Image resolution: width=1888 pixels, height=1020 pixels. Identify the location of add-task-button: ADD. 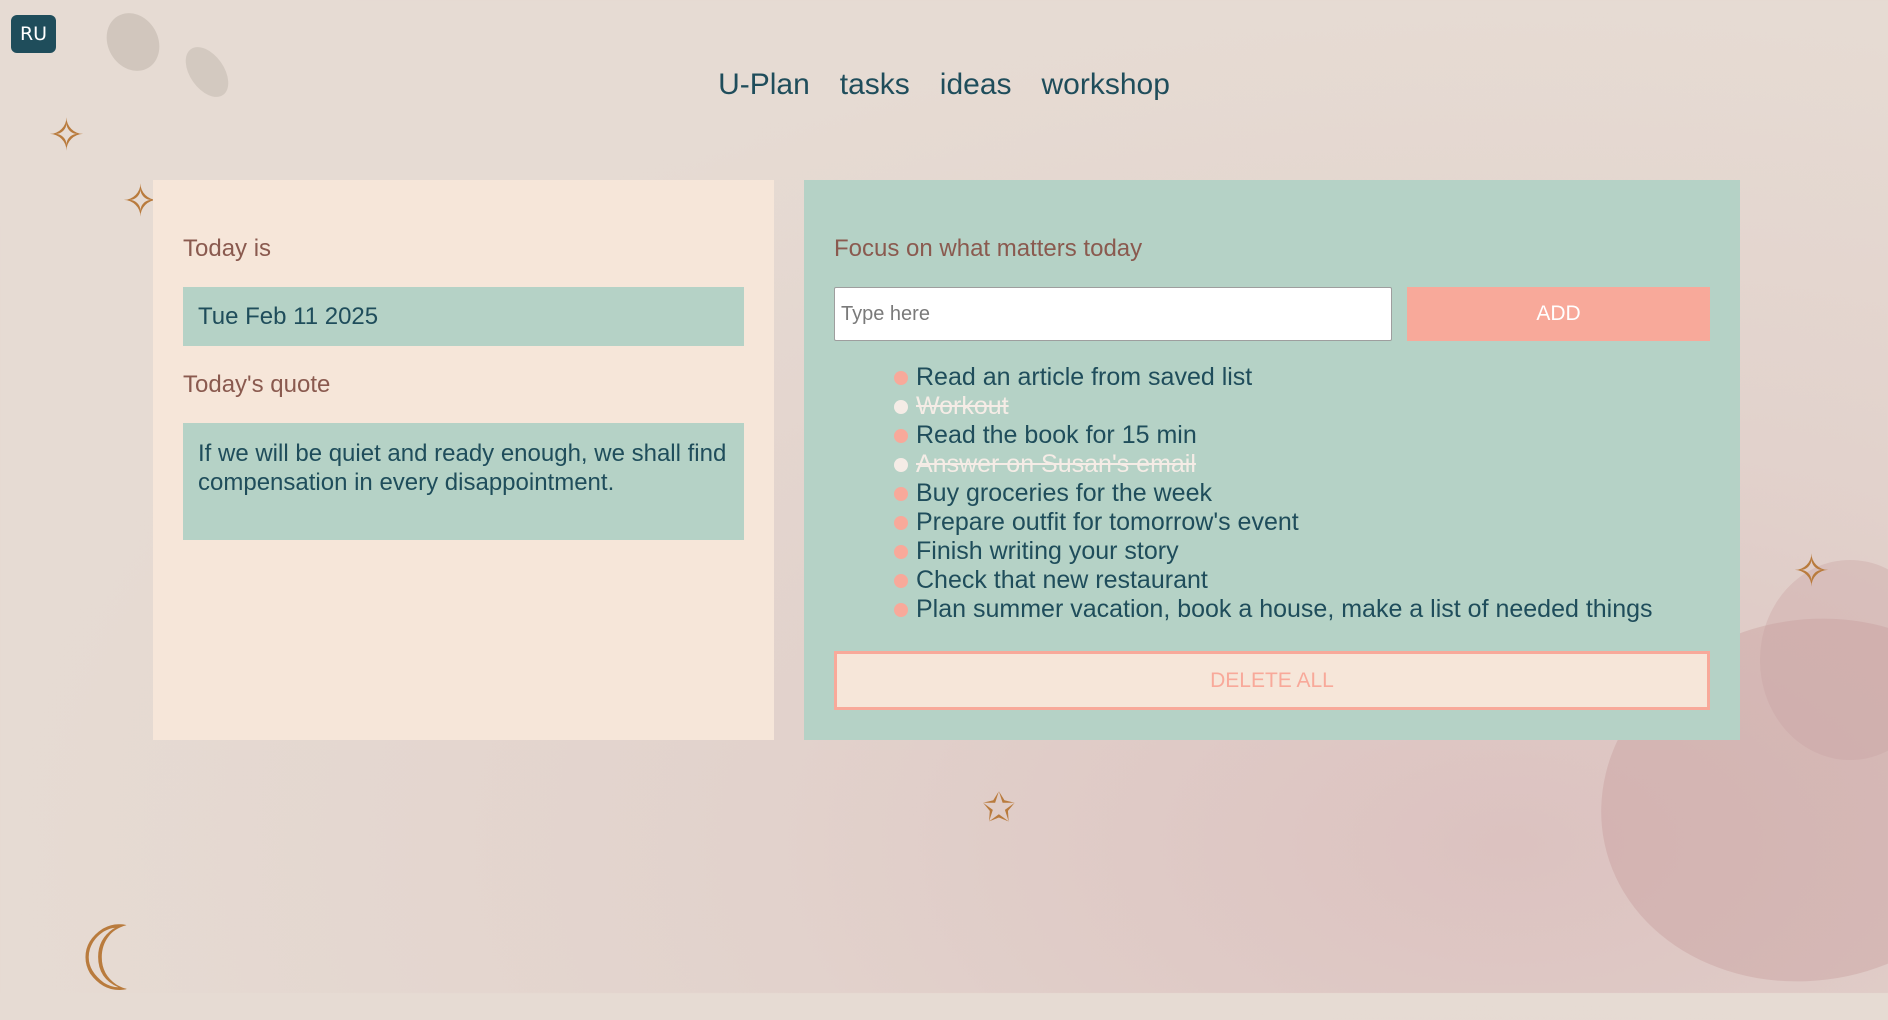
(1558, 314).